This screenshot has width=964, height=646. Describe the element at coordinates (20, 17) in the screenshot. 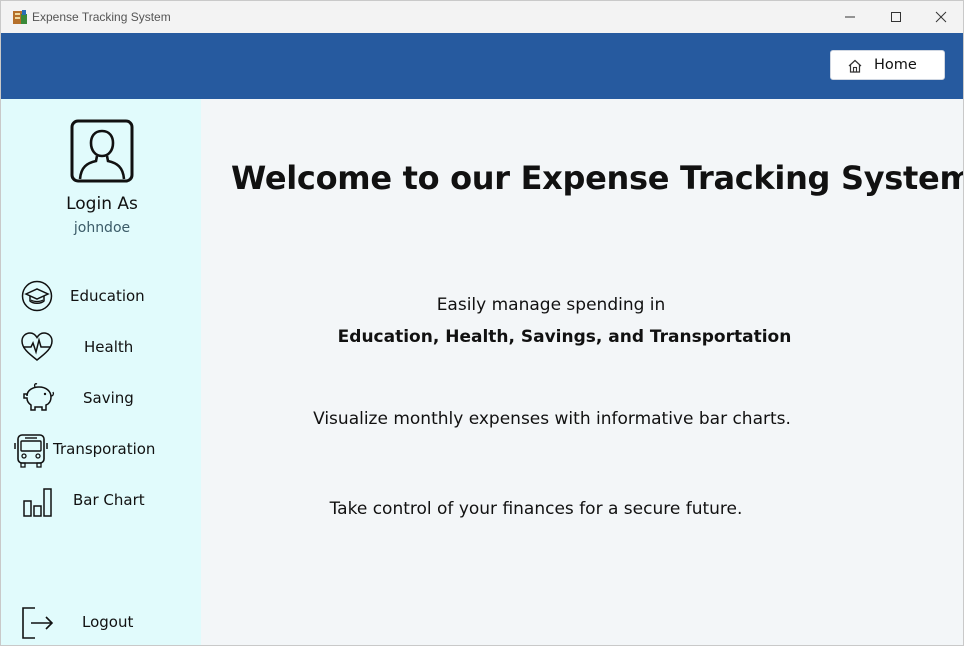

I see `ledger-app-icon` at that location.